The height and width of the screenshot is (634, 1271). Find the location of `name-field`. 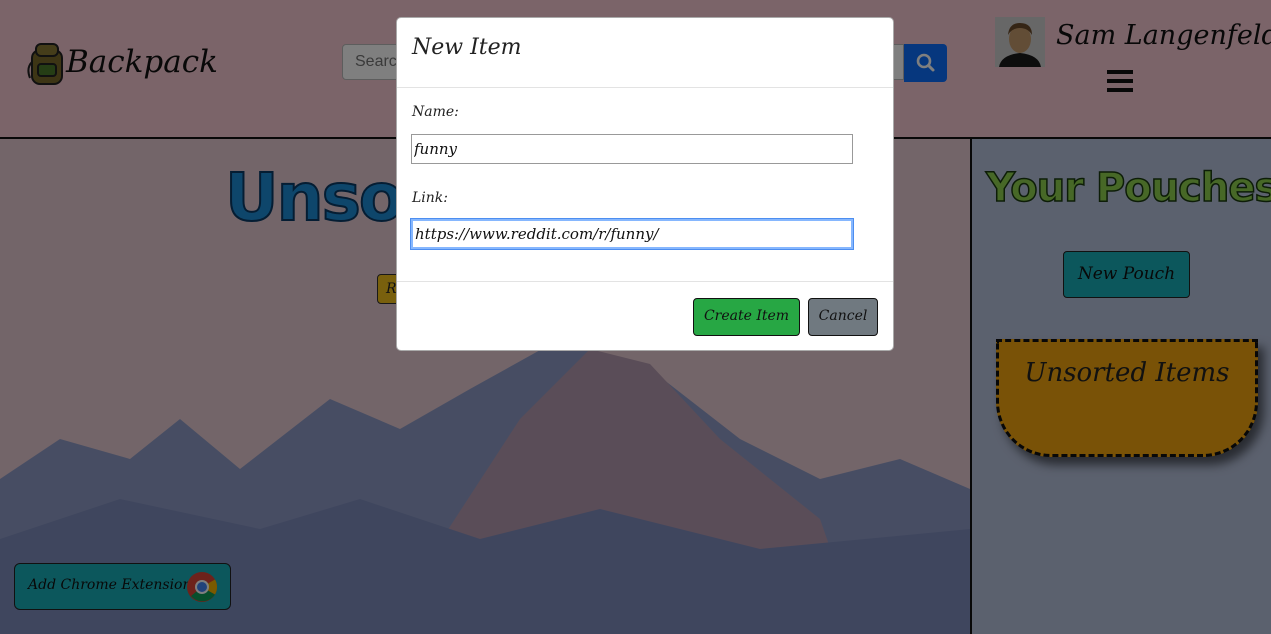

name-field is located at coordinates (632, 149).